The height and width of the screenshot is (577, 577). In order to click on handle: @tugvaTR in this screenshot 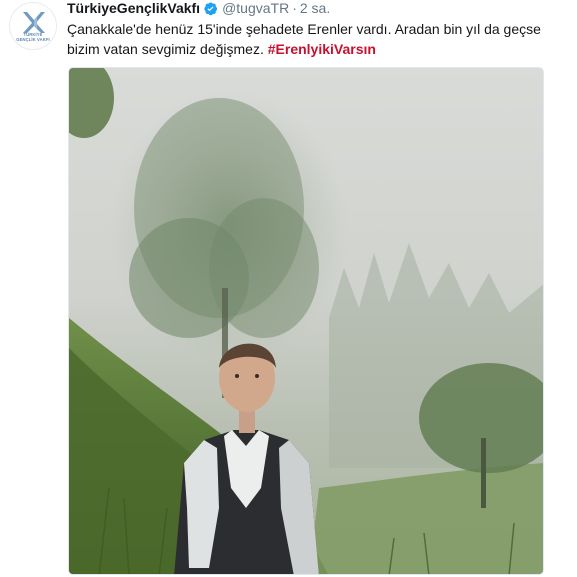, I will do `click(255, 8)`.